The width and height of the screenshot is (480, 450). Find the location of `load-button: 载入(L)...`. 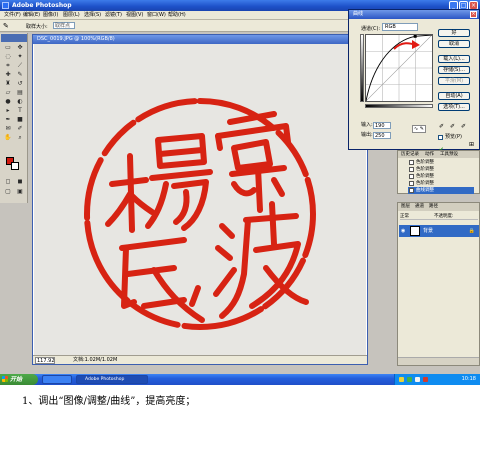

load-button: 载入(L)... is located at coordinates (454, 59).